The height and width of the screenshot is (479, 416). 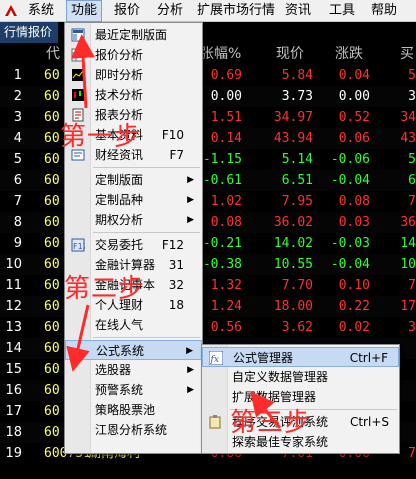 What do you see at coordinates (17, 180) in the screenshot?
I see `row-index: 6` at bounding box center [17, 180].